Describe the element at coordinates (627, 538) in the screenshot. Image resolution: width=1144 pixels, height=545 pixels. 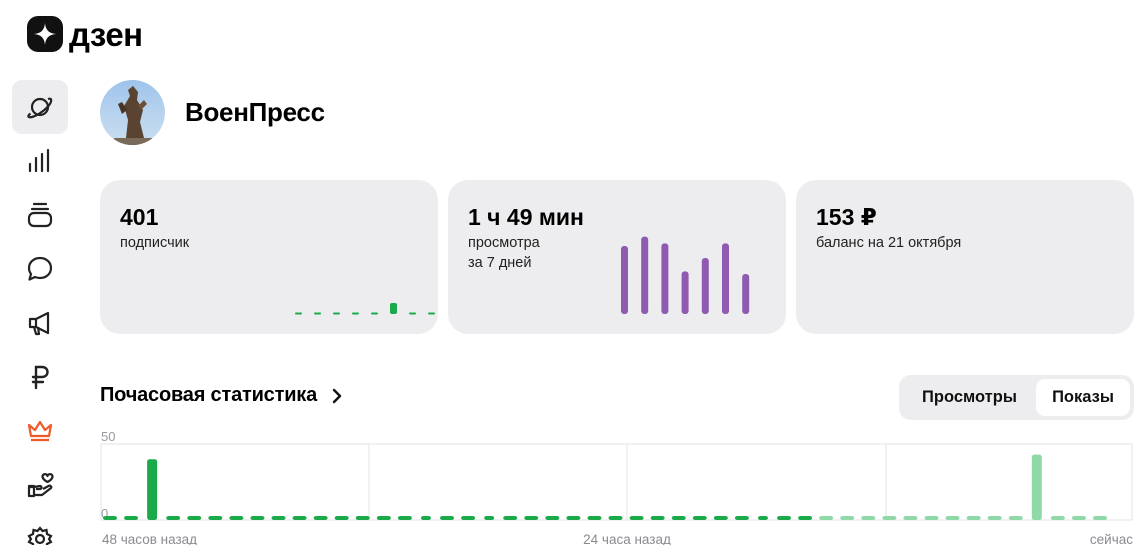
I see `x-tick-label: 24 часа назад` at that location.